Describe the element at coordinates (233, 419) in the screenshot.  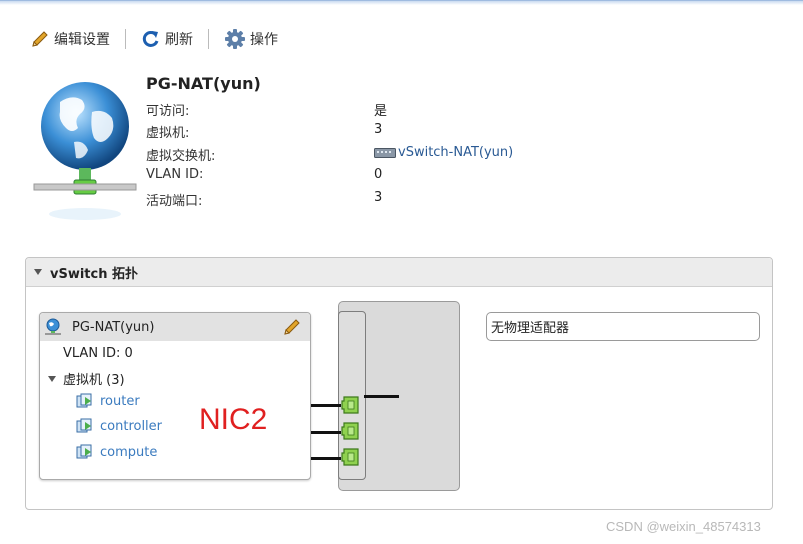
I see `nic-annotation: NIC2` at that location.